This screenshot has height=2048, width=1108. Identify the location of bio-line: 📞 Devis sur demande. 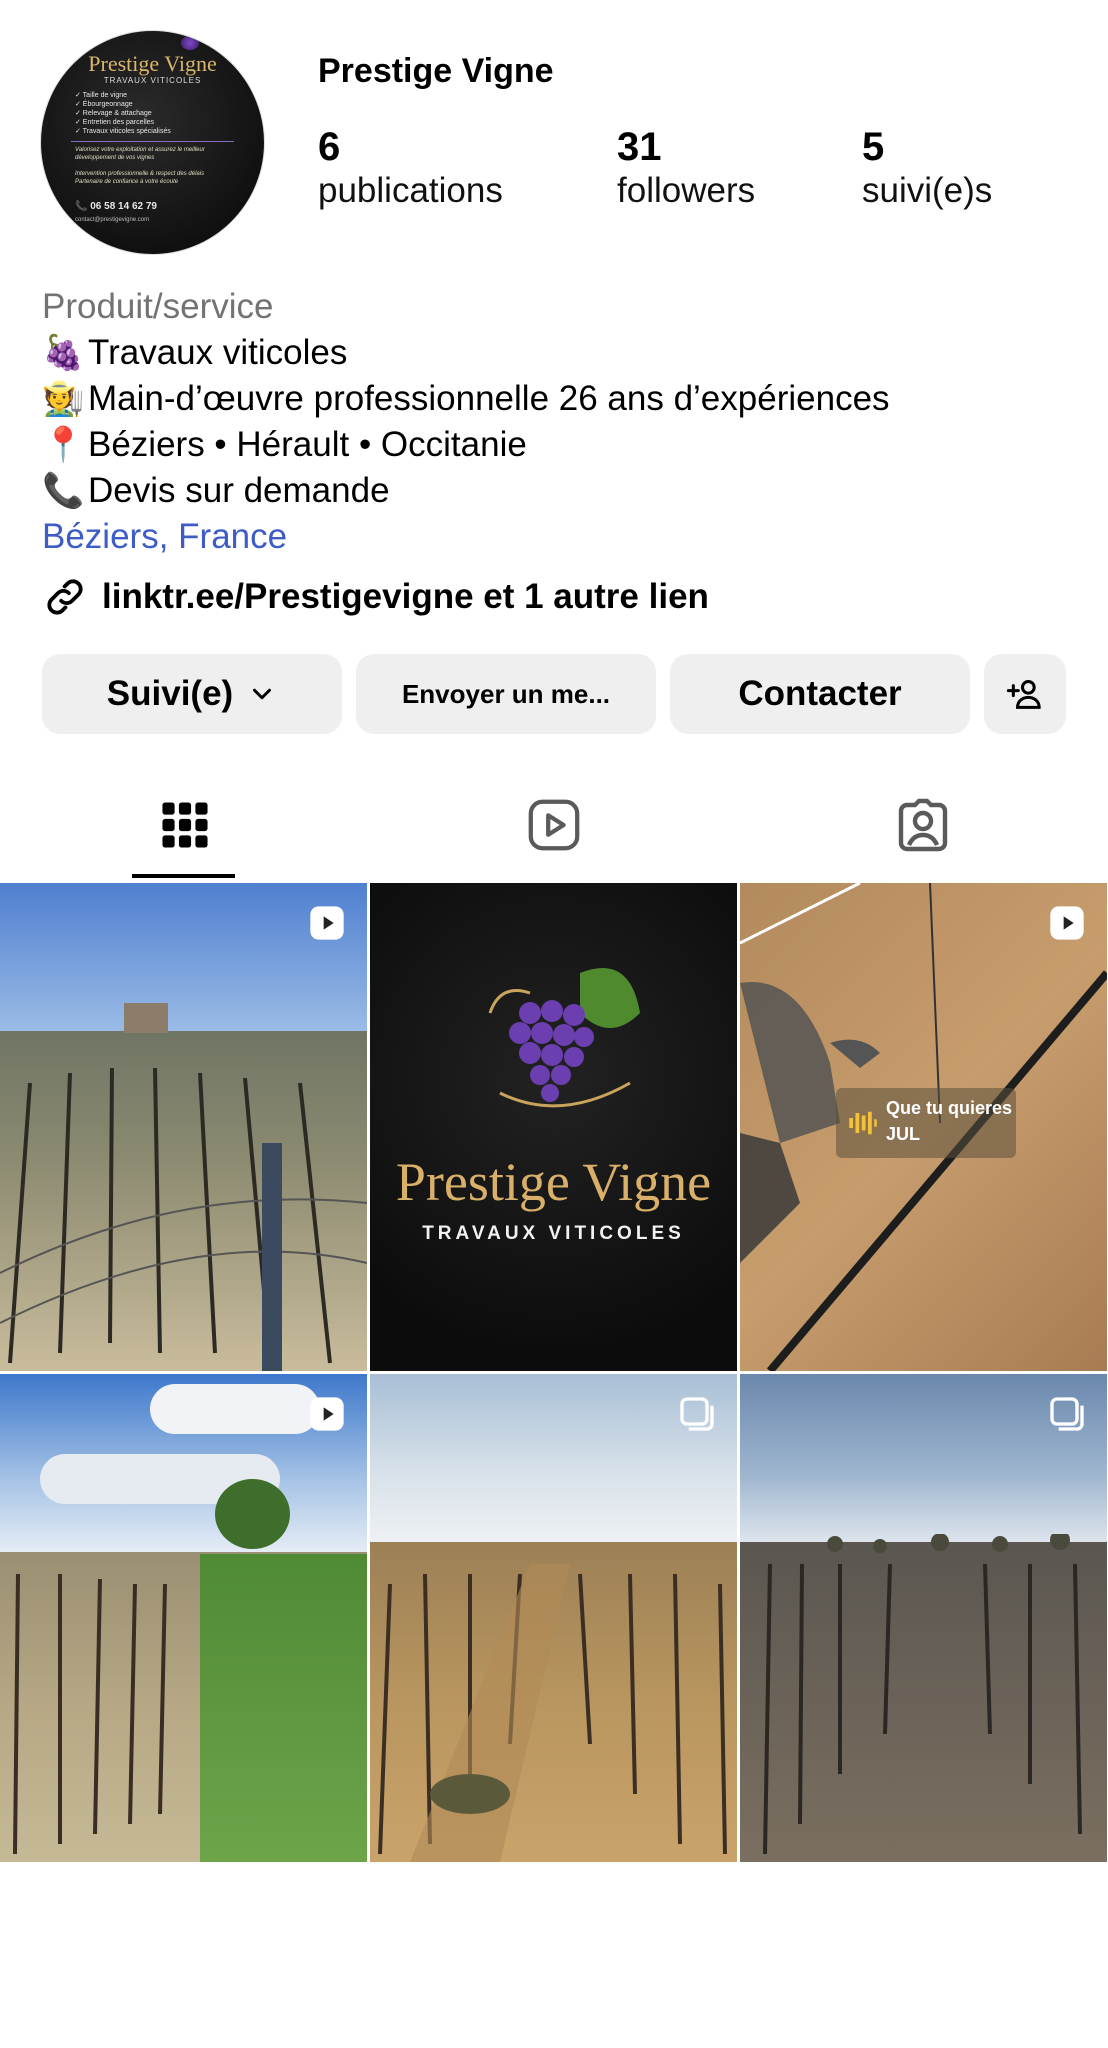
(557, 491).